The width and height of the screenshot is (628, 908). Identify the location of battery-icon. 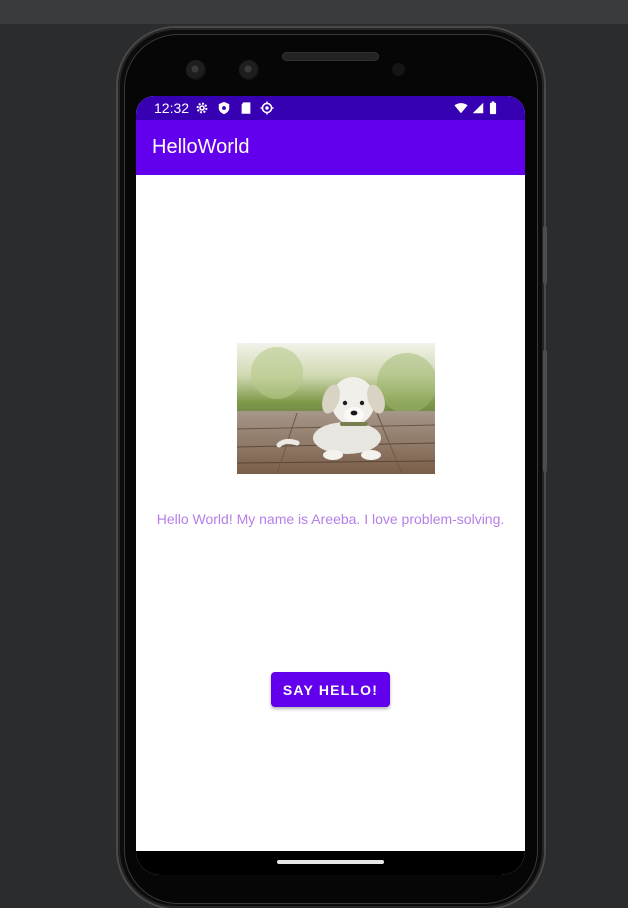
(493, 108).